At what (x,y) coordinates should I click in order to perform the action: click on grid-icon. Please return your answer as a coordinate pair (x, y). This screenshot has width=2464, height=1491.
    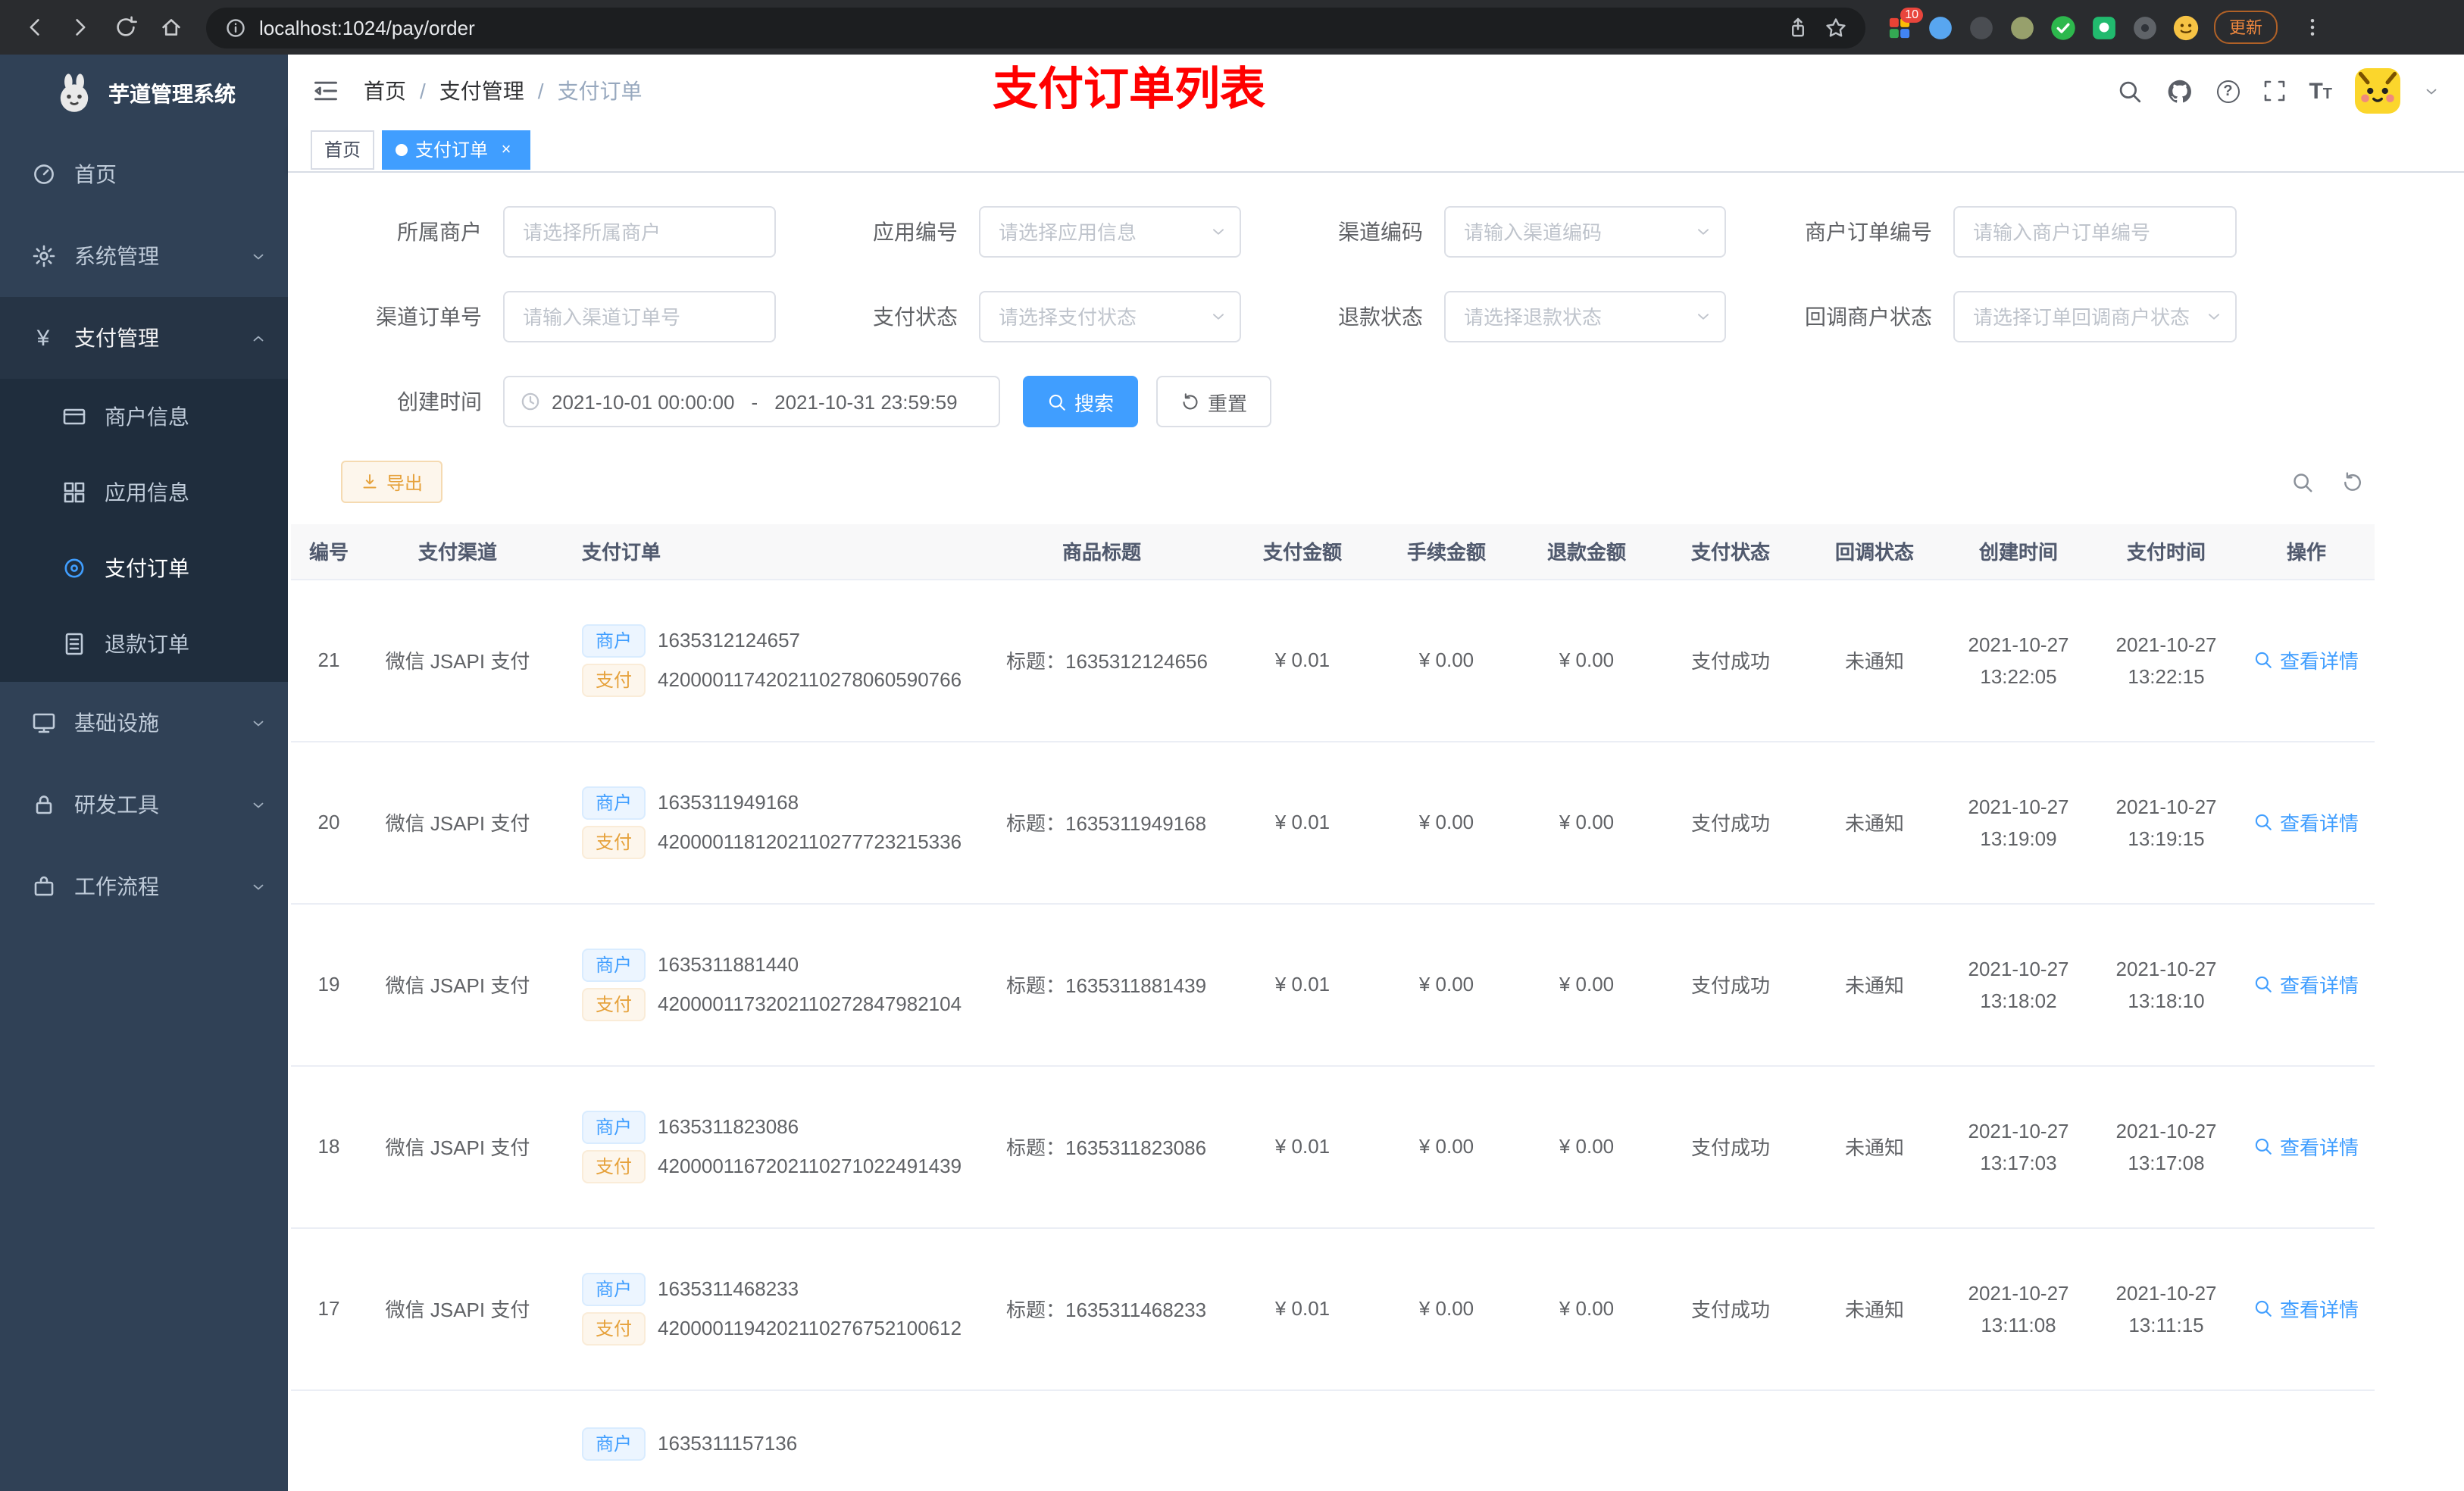
    Looking at the image, I should click on (73, 492).